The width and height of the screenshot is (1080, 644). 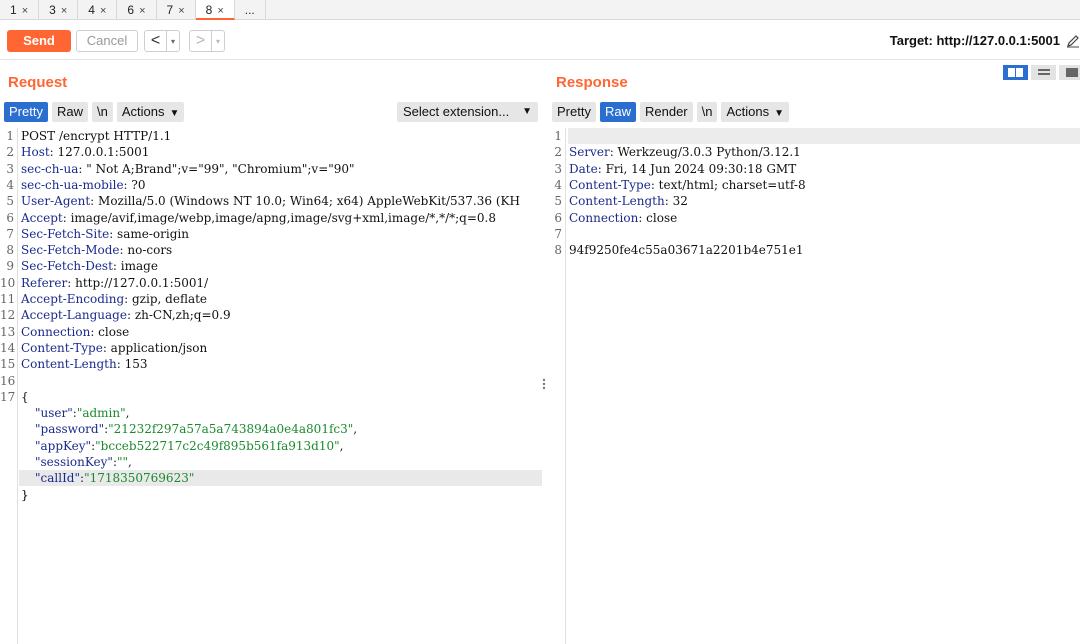 What do you see at coordinates (39, 41) in the screenshot?
I see `send-button: Send` at bounding box center [39, 41].